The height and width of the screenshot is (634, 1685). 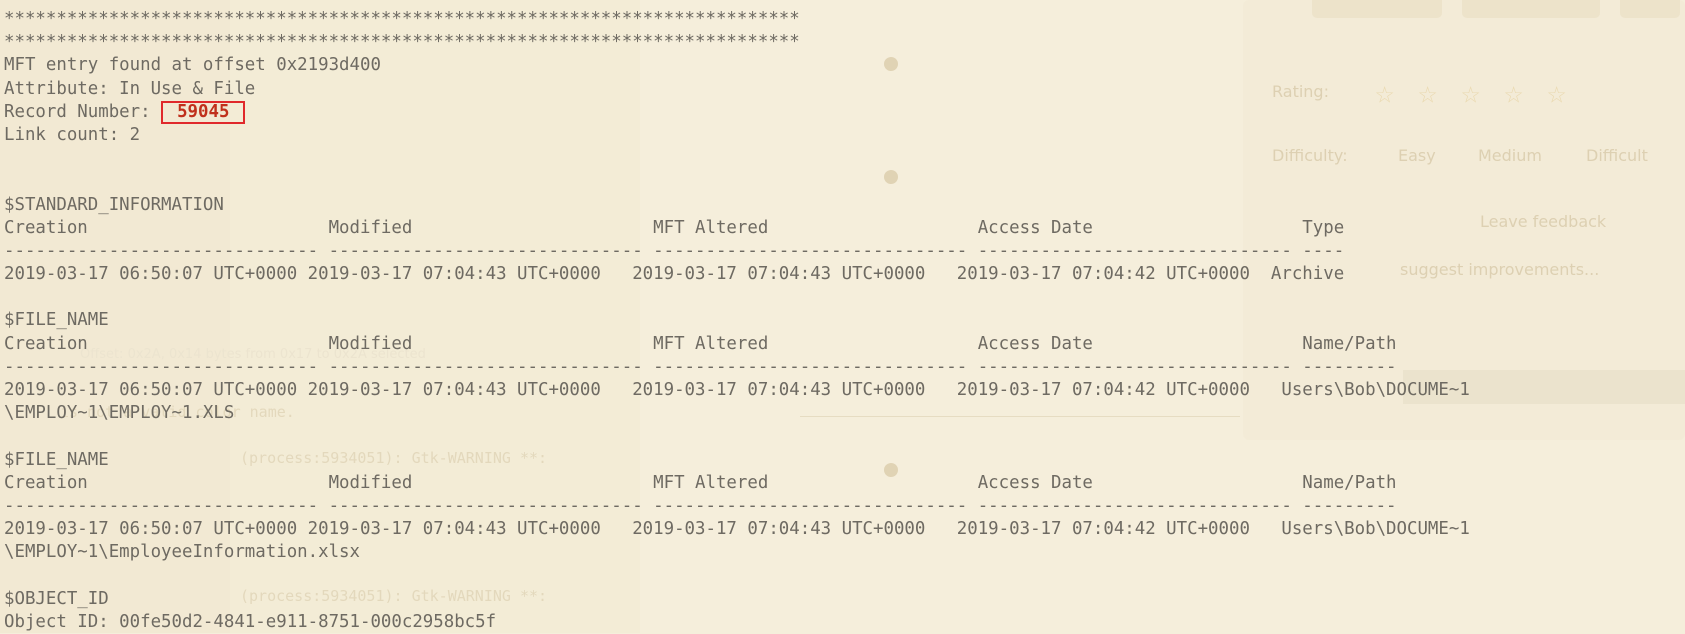 What do you see at coordinates (72, 134) in the screenshot?
I see `link-count-line: Link count: 2` at bounding box center [72, 134].